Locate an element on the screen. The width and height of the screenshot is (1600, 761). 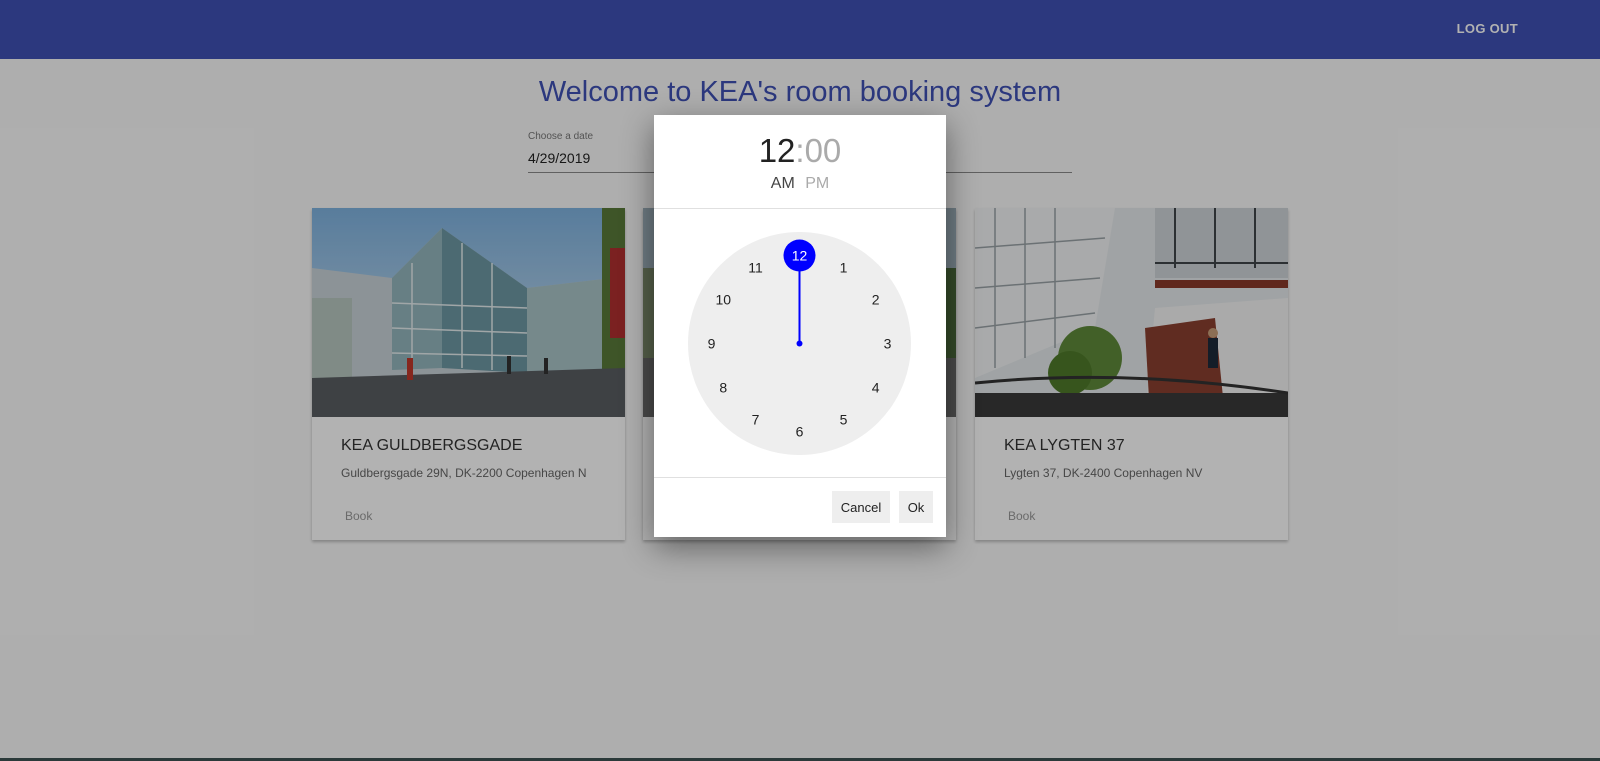
clock-number-1: 1 is located at coordinates (844, 267).